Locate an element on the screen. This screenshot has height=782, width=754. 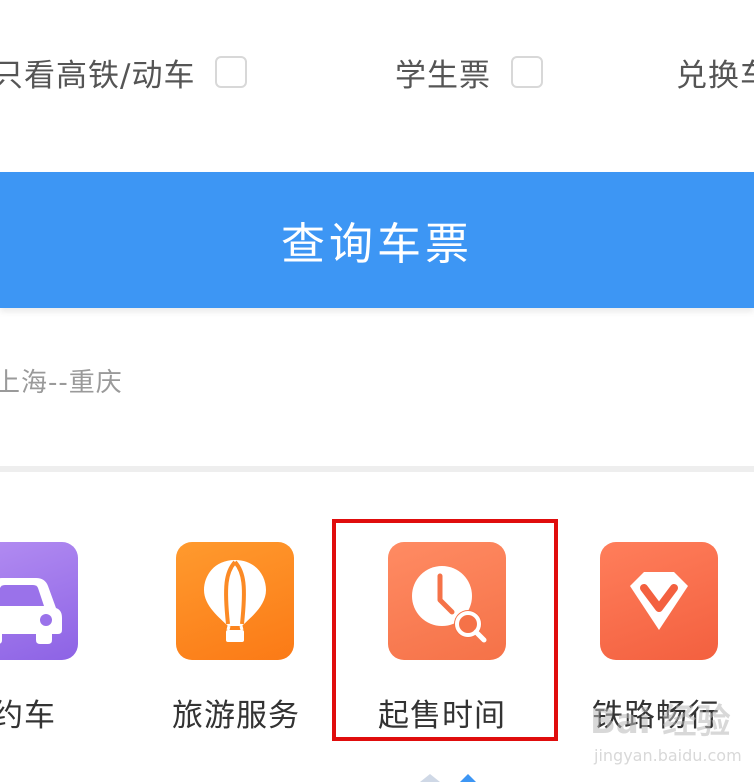
baidu-jingyan-watermark: Bai 经验 jingyan.baidu.com is located at coordinates (670, 737).